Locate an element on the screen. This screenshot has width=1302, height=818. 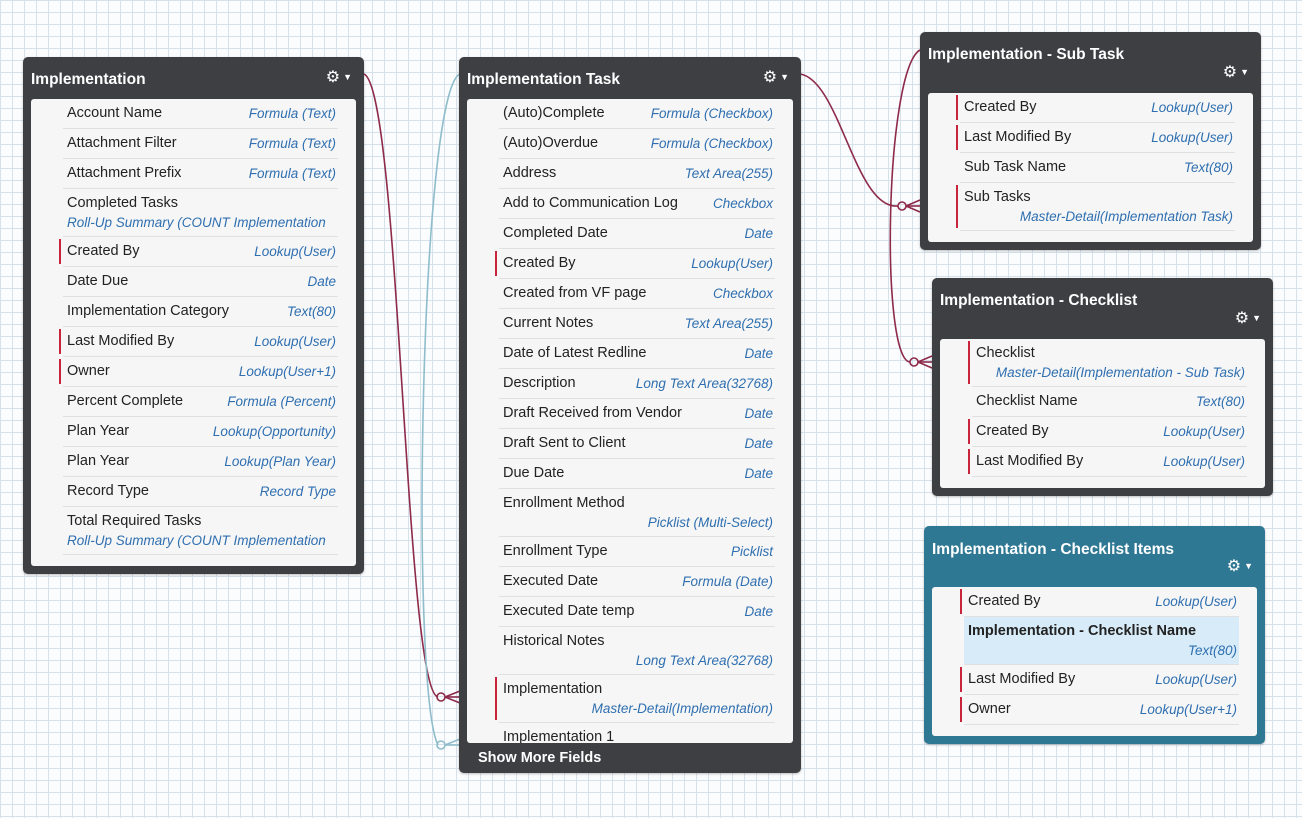
field-type: Text(80) is located at coordinates (1212, 650).